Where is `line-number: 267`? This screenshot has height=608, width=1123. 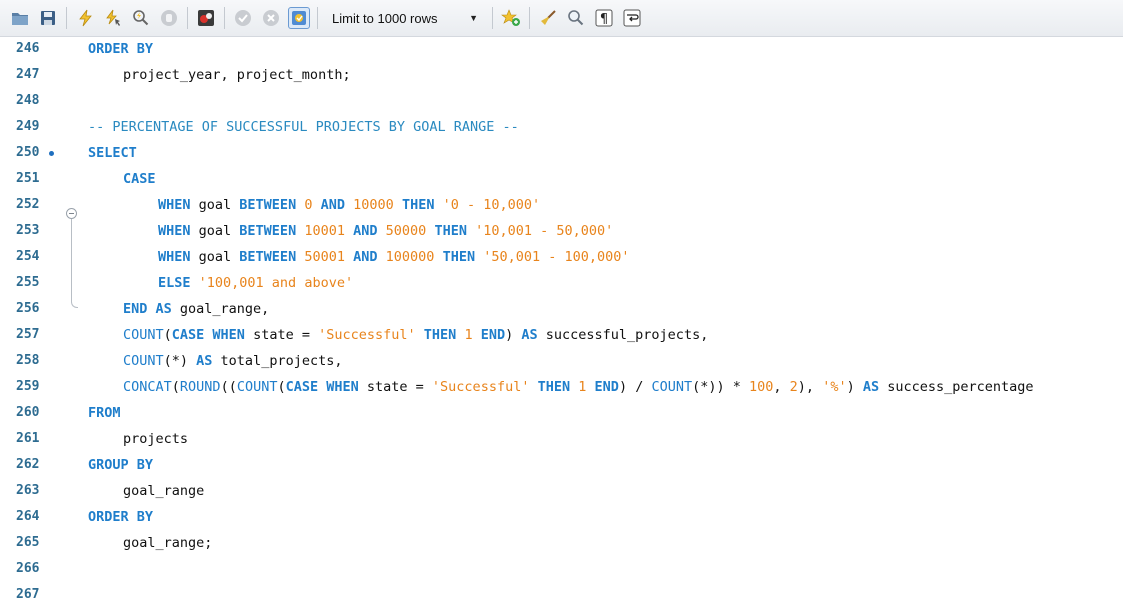
line-number: 267 is located at coordinates (28, 594).